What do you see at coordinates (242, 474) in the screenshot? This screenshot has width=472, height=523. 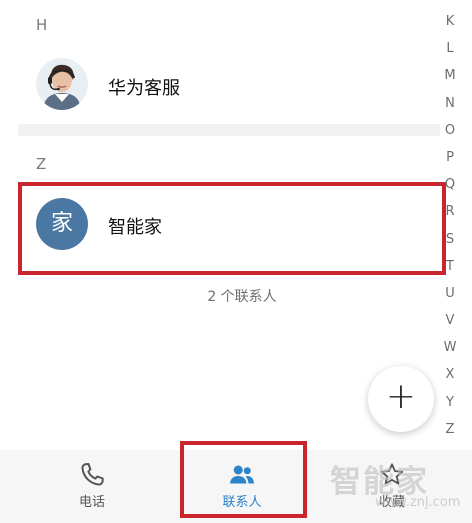 I see `contacts-icon` at bounding box center [242, 474].